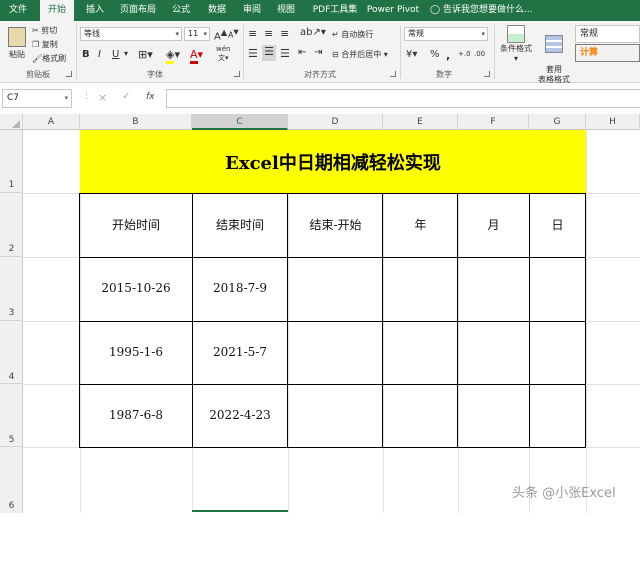 Image resolution: width=640 pixels, height=565 pixels. I want to click on grow-font-button: A▲, so click(220, 34).